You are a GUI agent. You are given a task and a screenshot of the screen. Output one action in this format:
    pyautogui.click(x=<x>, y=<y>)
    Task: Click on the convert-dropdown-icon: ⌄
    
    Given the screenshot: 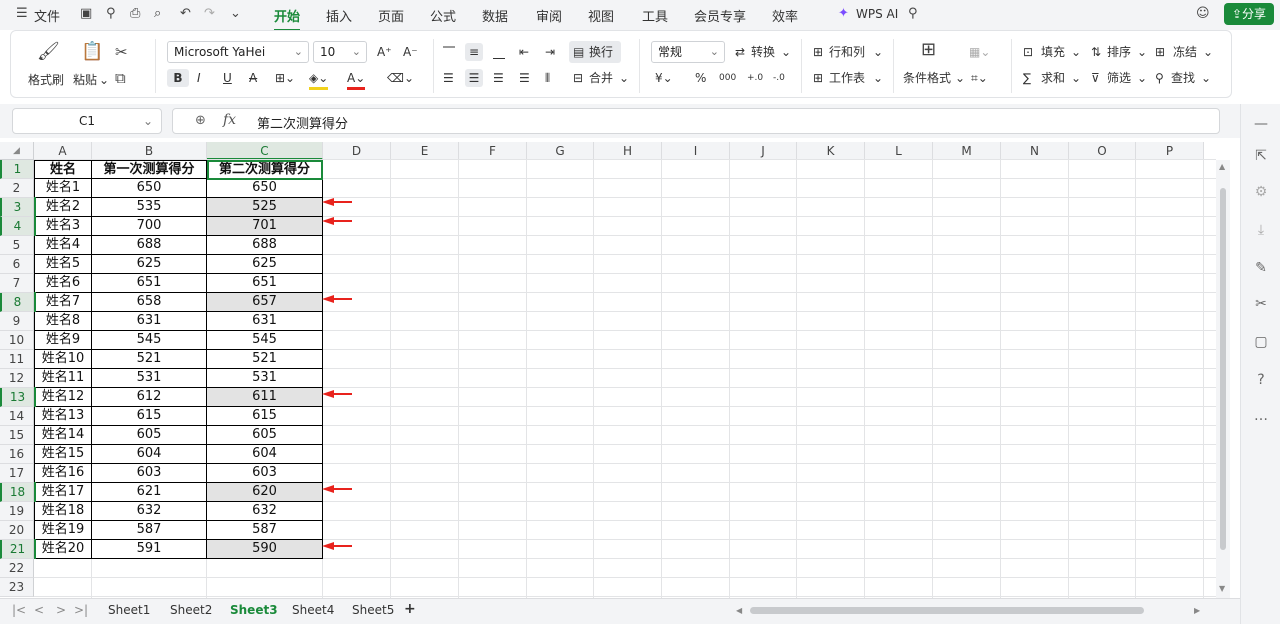 What is the action you would take?
    pyautogui.click(x=786, y=52)
    